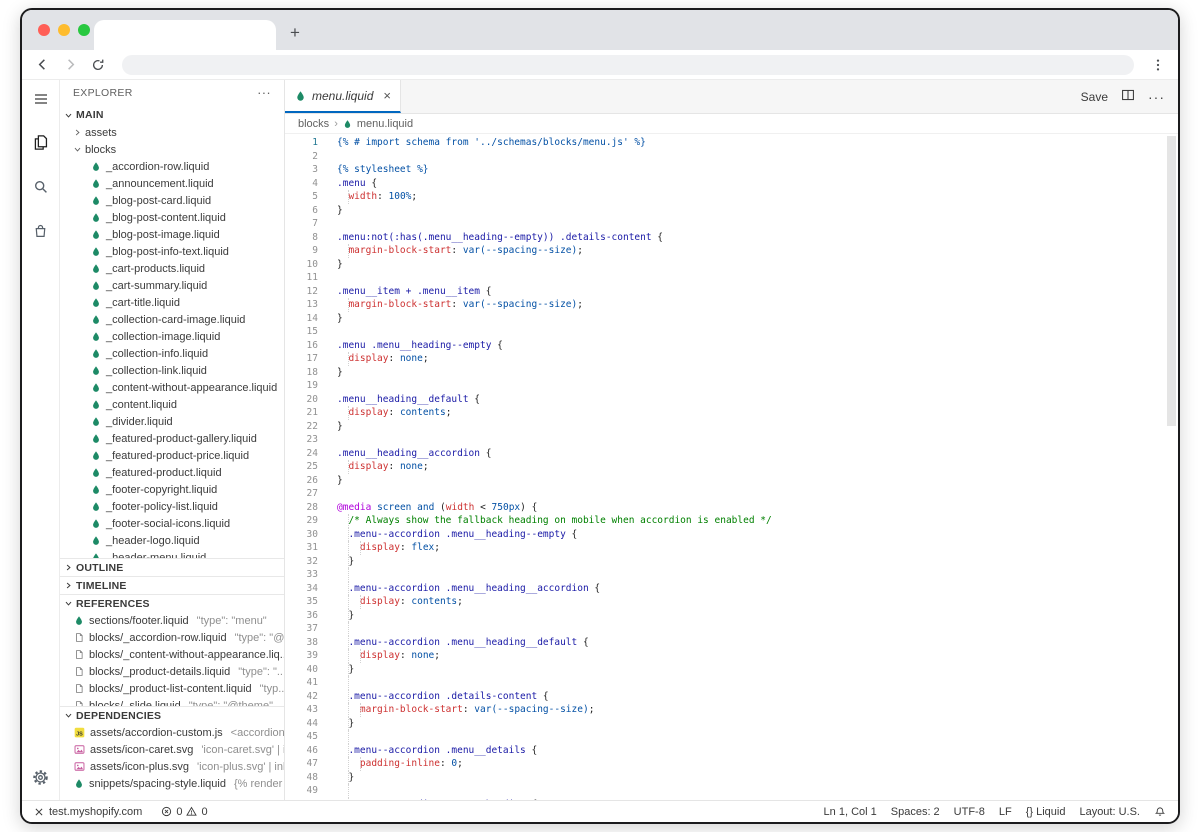 This screenshot has height=832, width=1200. What do you see at coordinates (731, 508) in the screenshot?
I see `code-line: 28 @media screen and (width < 750px) {` at bounding box center [731, 508].